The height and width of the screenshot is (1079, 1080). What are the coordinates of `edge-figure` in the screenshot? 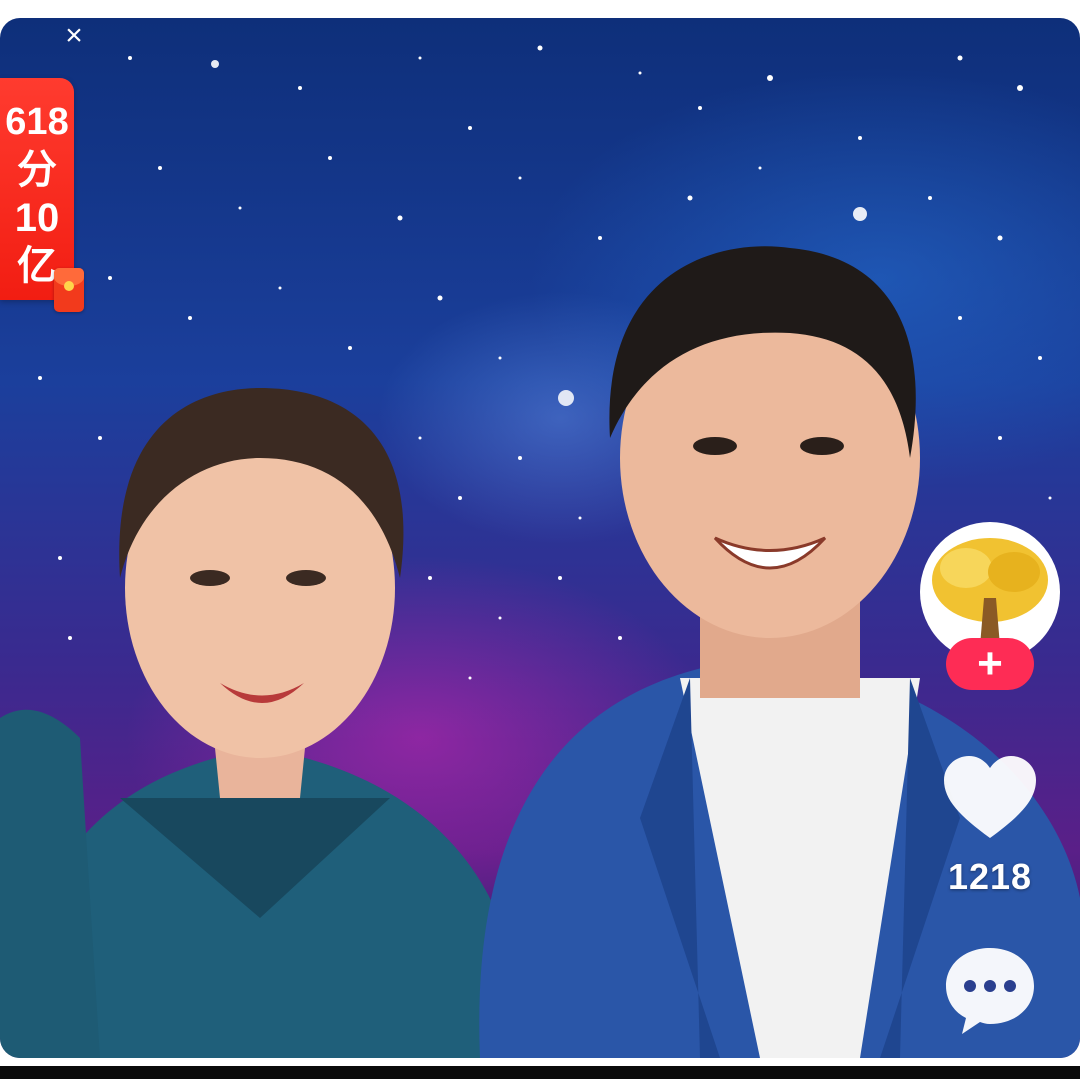 It's located at (50, 883).